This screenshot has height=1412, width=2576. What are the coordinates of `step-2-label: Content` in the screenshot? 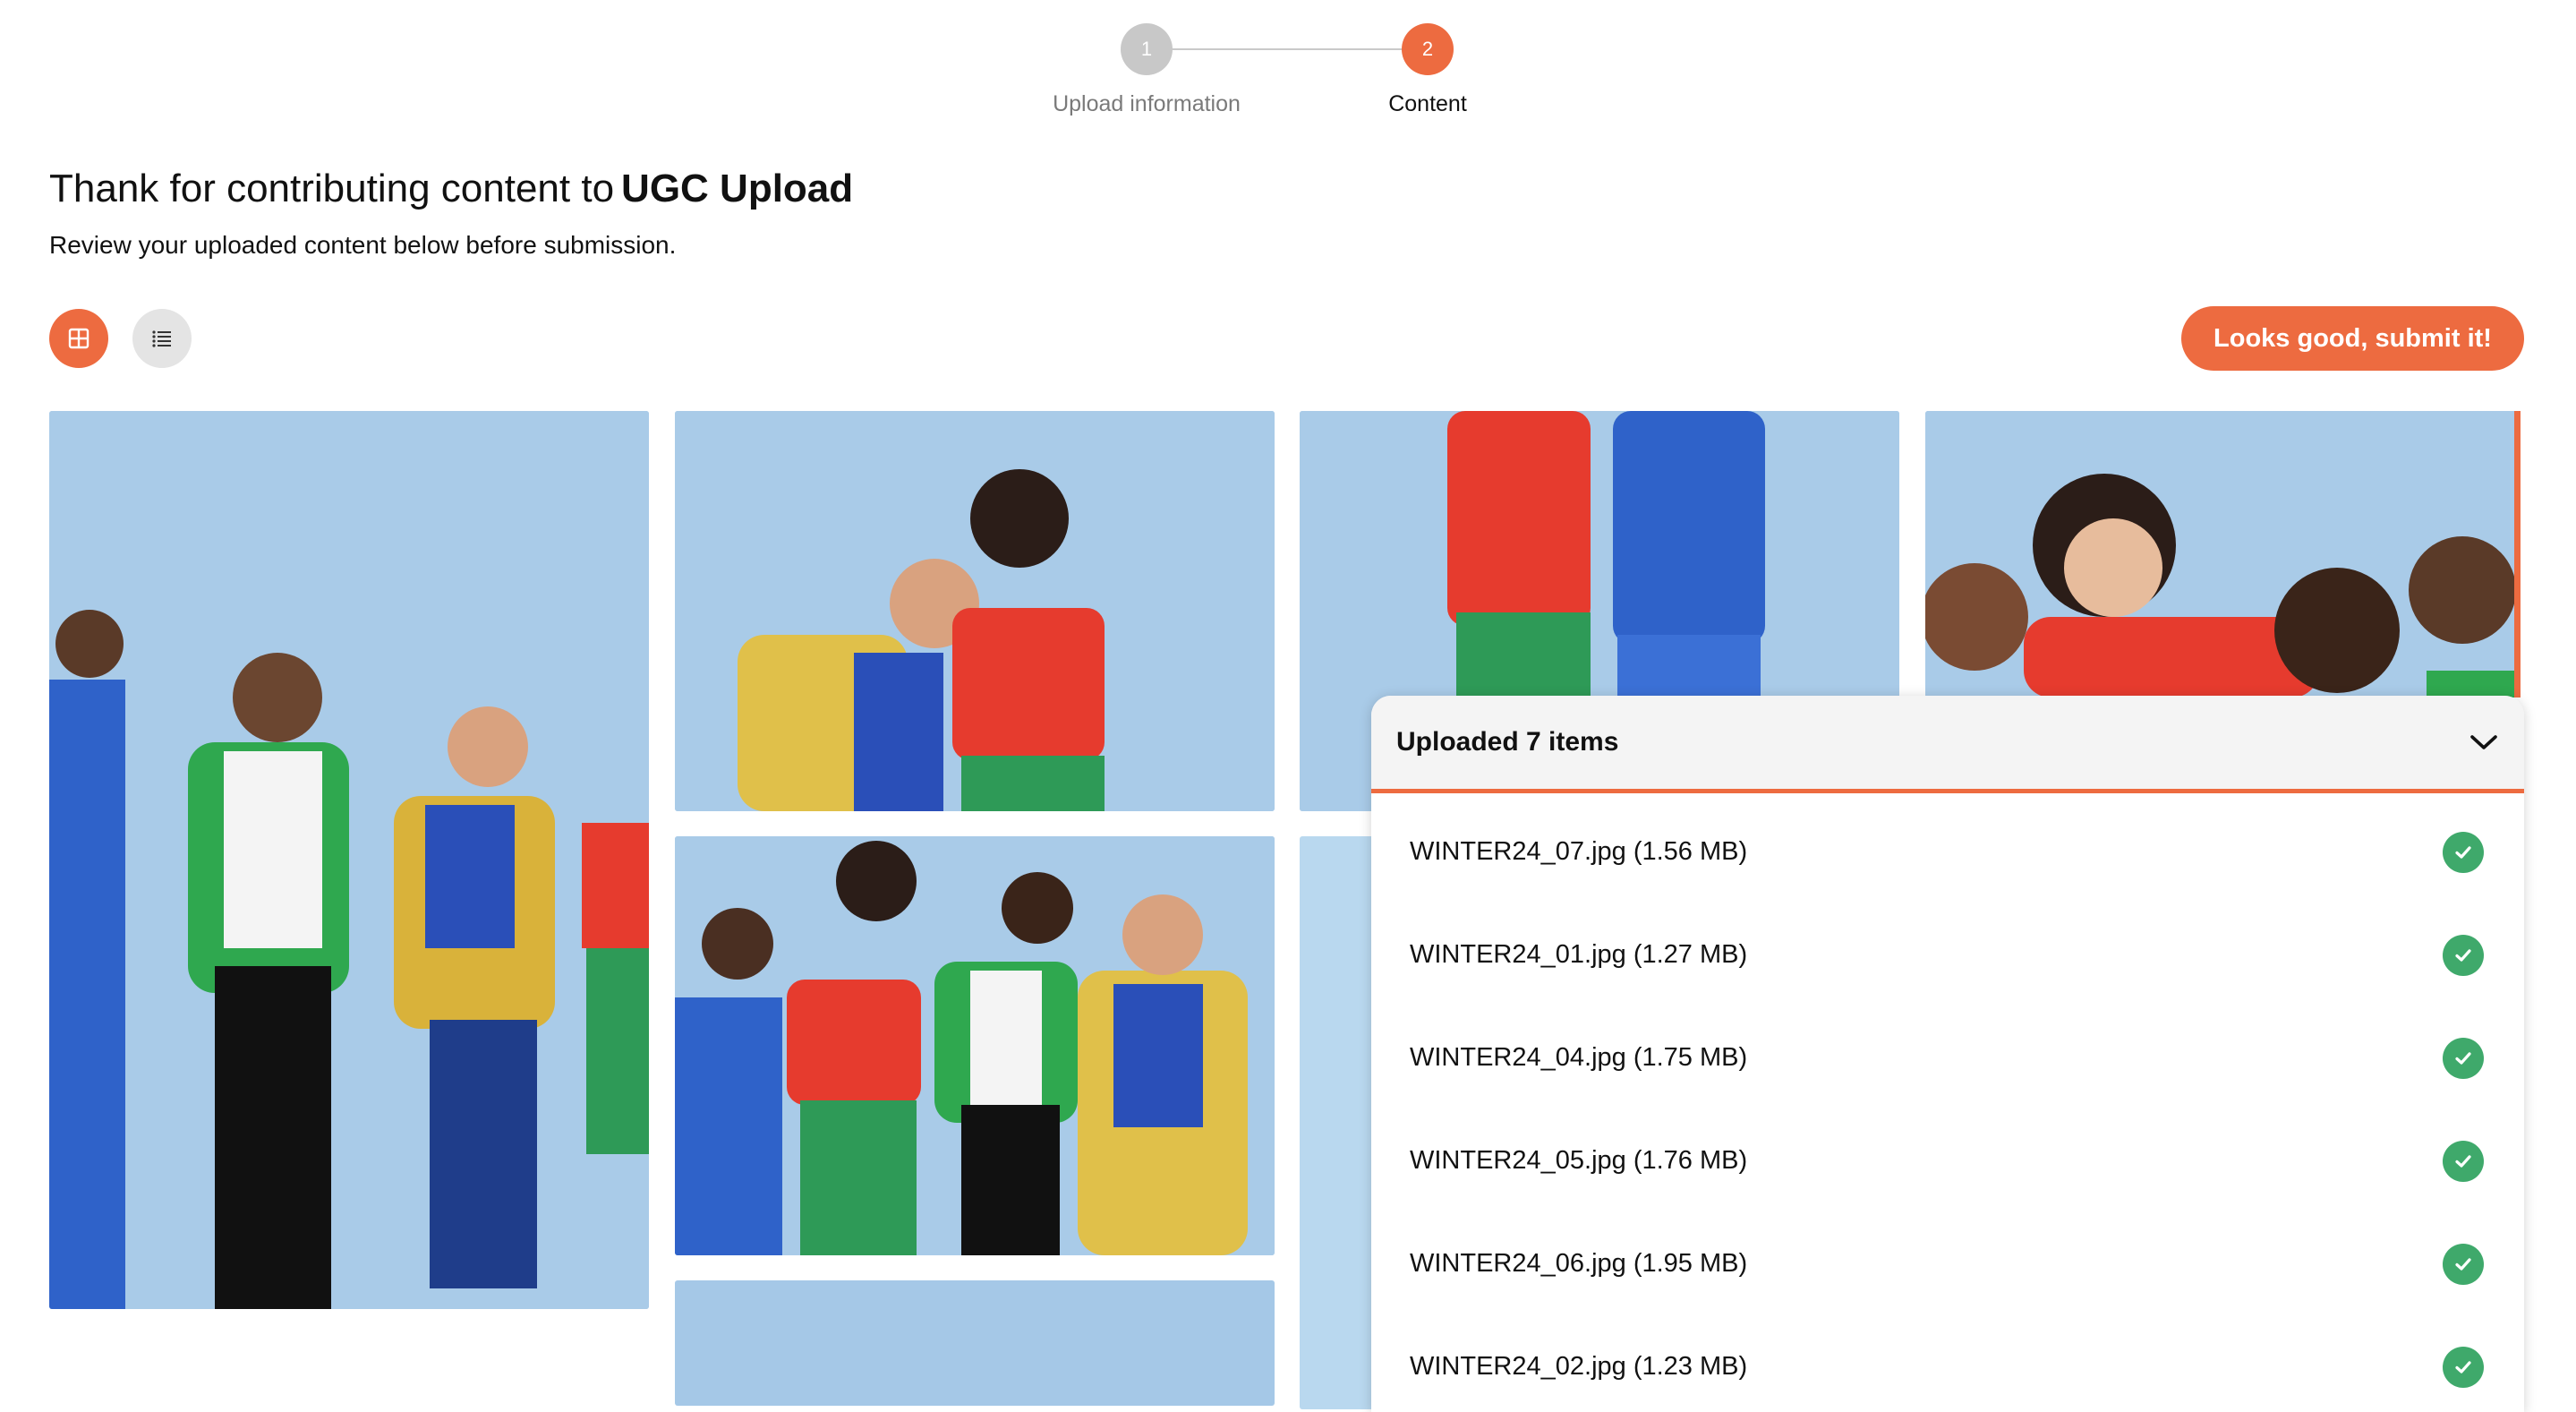 It's located at (1427, 103).